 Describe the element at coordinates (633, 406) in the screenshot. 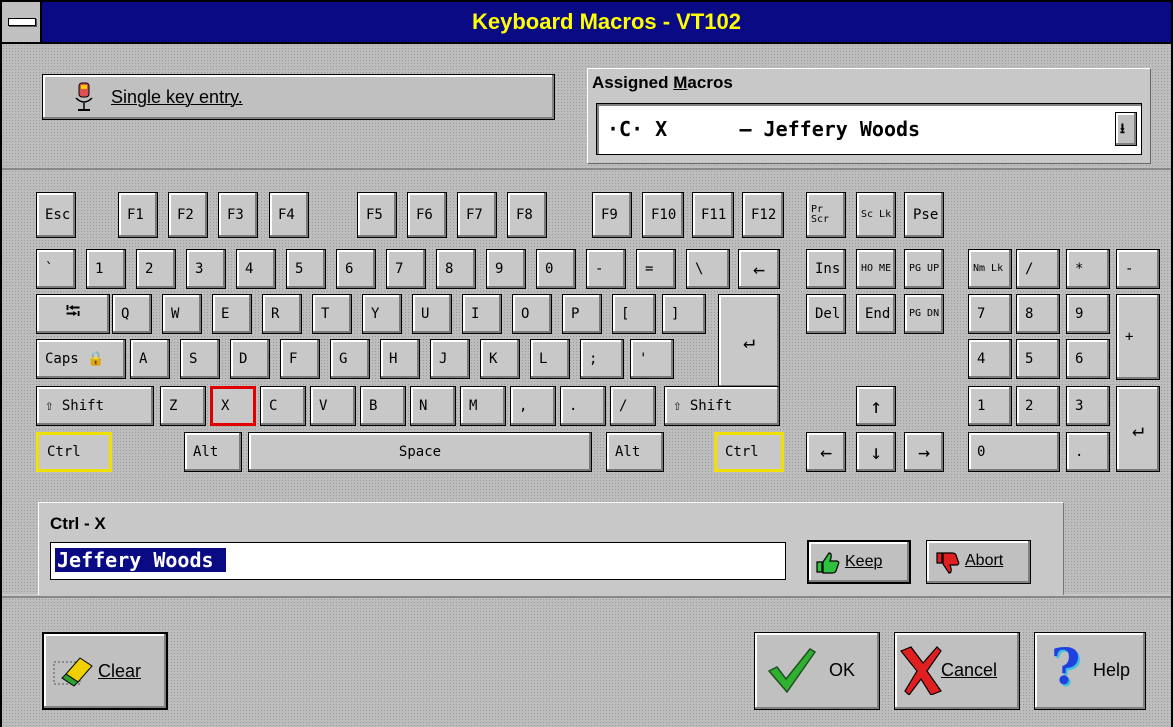

I see `key-10: /` at that location.